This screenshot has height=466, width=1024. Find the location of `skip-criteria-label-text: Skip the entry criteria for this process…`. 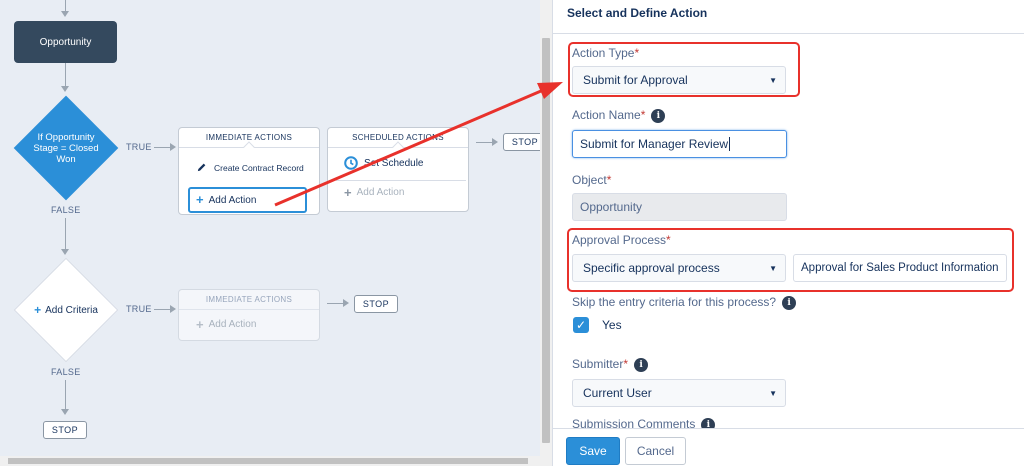

skip-criteria-label-text: Skip the entry criteria for this process… is located at coordinates (674, 302).